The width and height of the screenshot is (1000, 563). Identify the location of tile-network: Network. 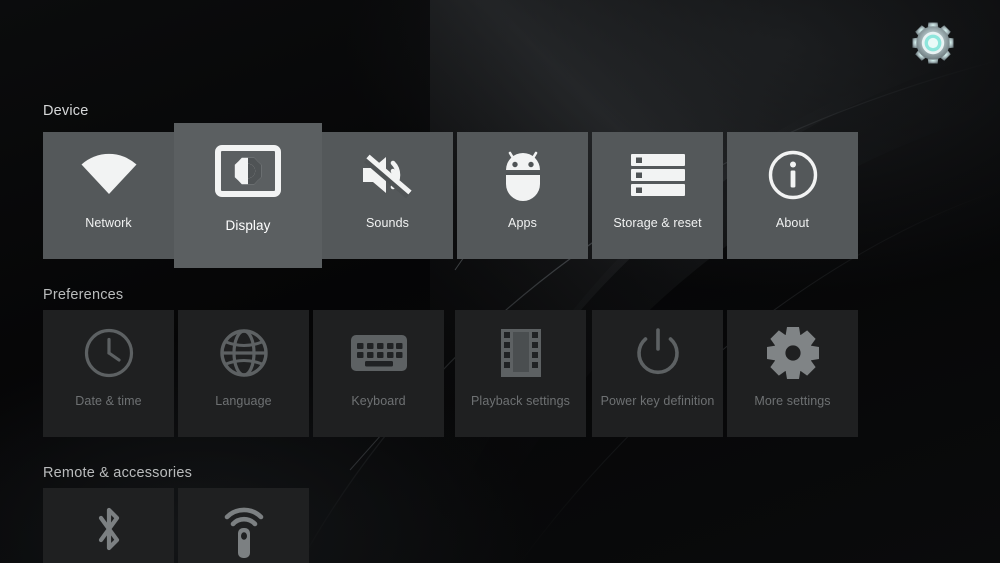
(108, 195).